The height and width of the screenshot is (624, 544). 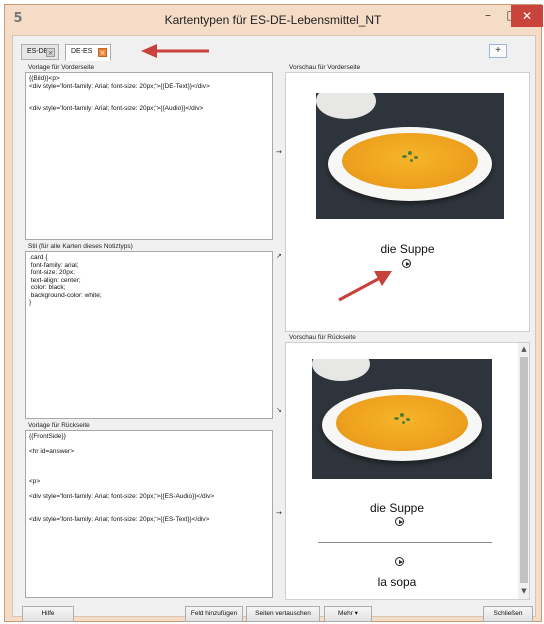 What do you see at coordinates (508, 614) in the screenshot?
I see `close-button: Schließen` at bounding box center [508, 614].